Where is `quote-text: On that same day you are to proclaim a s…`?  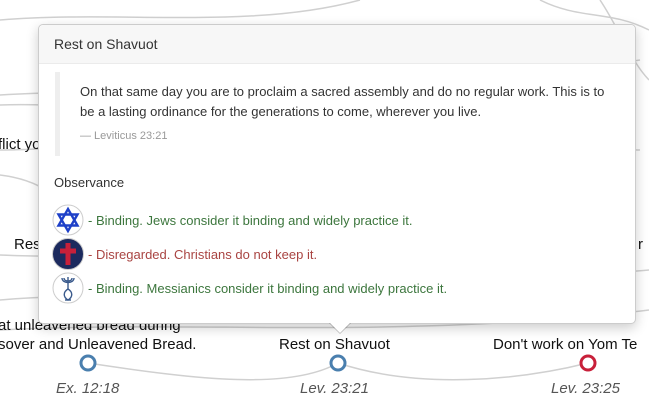
quote-text: On that same day you are to proclaim a s… is located at coordinates (342, 101).